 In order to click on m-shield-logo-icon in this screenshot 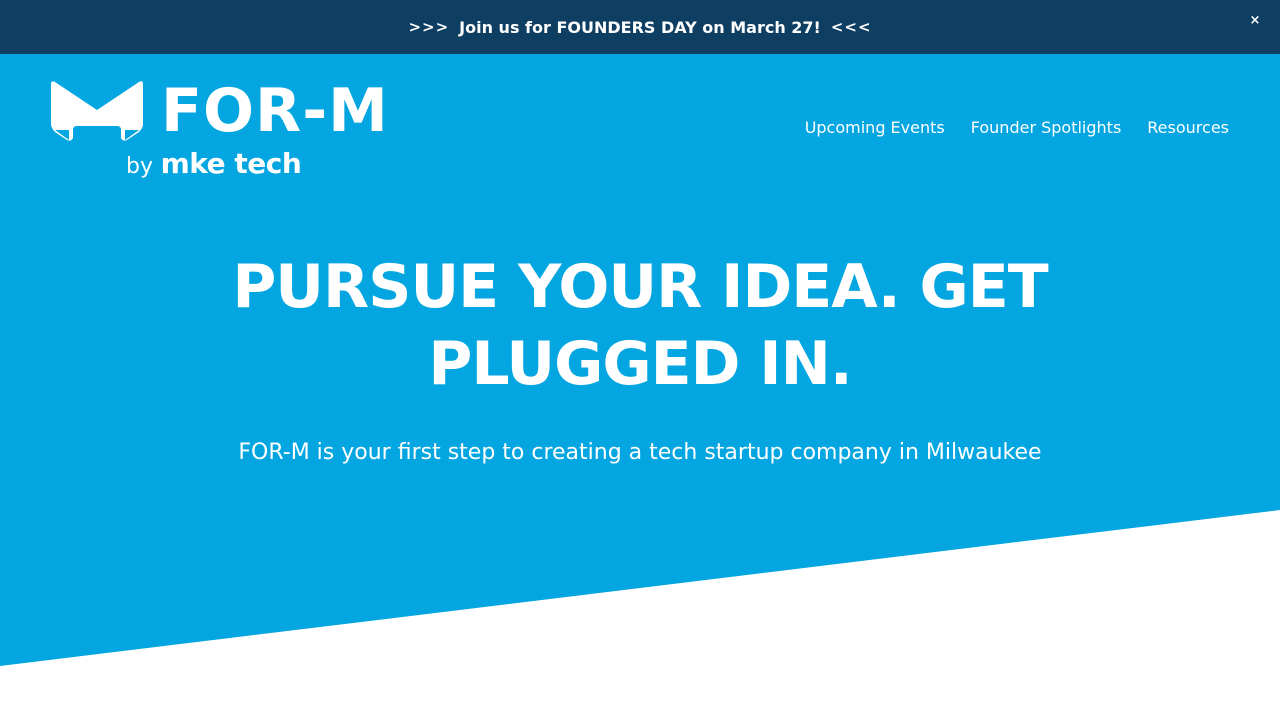, I will do `click(97, 111)`.